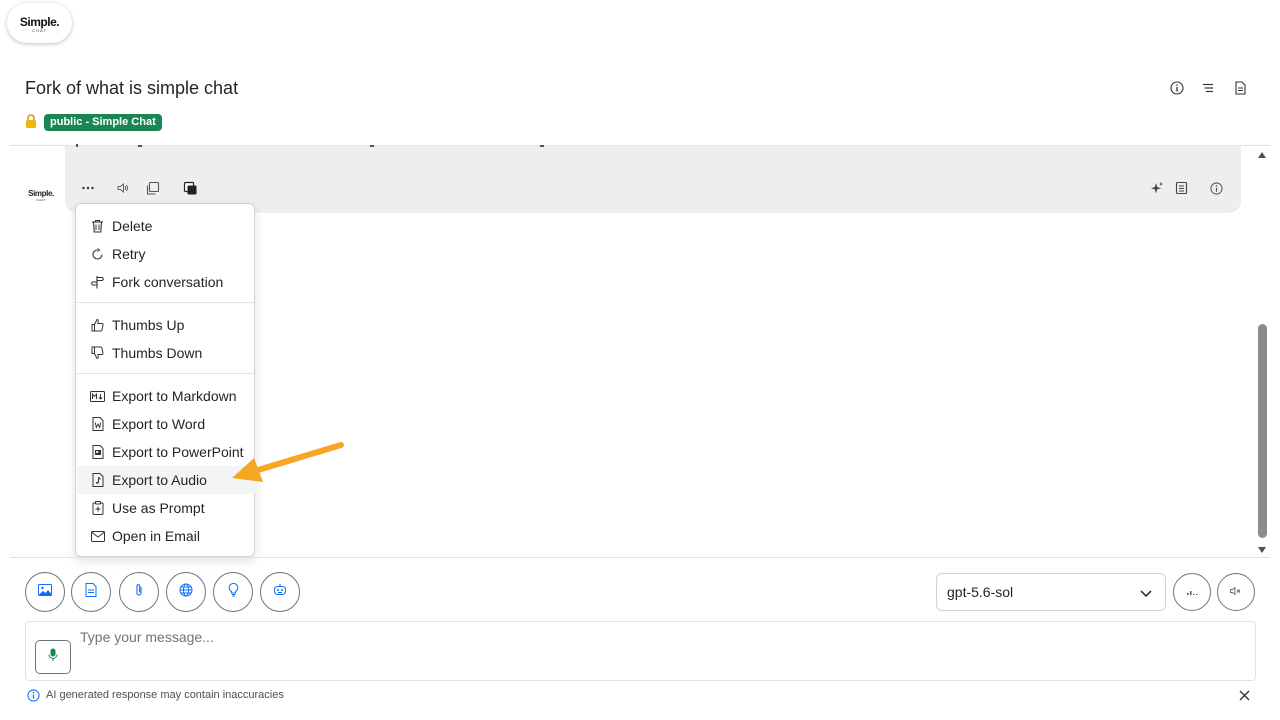 Image resolution: width=1280 pixels, height=720 pixels. What do you see at coordinates (1051, 592) in the screenshot?
I see `model-select: gpt-5.6-sol` at bounding box center [1051, 592].